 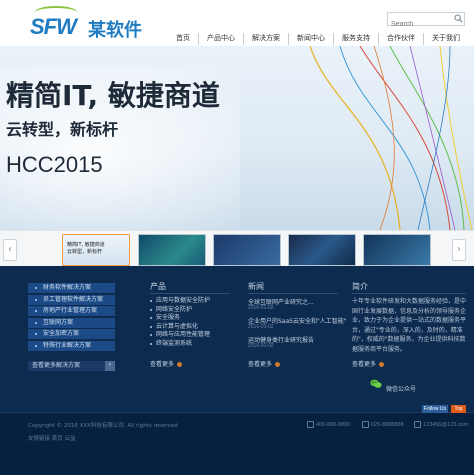 I want to click on contact-email: 123456@123.com, so click(x=441, y=424).